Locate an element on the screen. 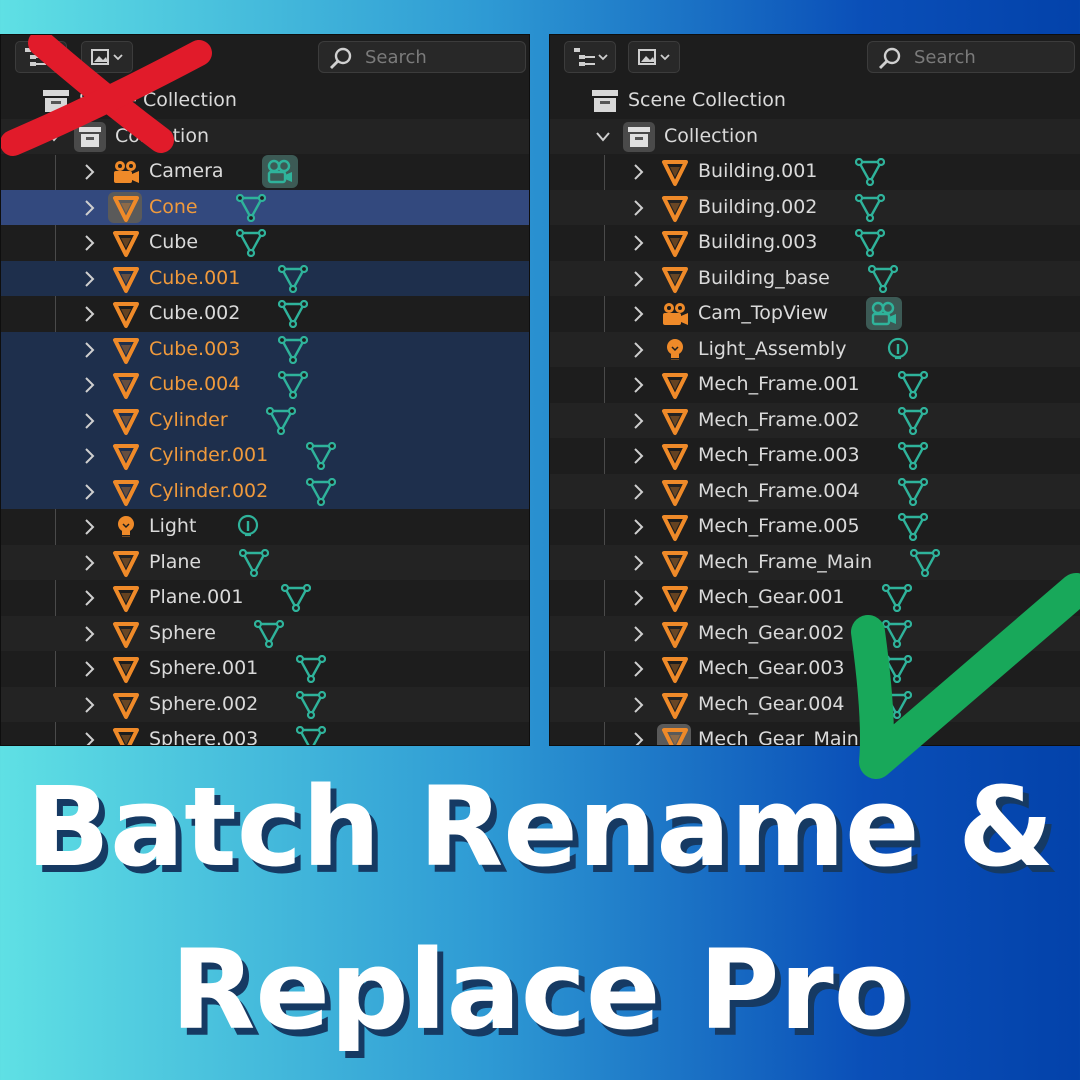 The height and width of the screenshot is (1080, 1080). object-name: Mech_Gear.002 is located at coordinates (771, 633).